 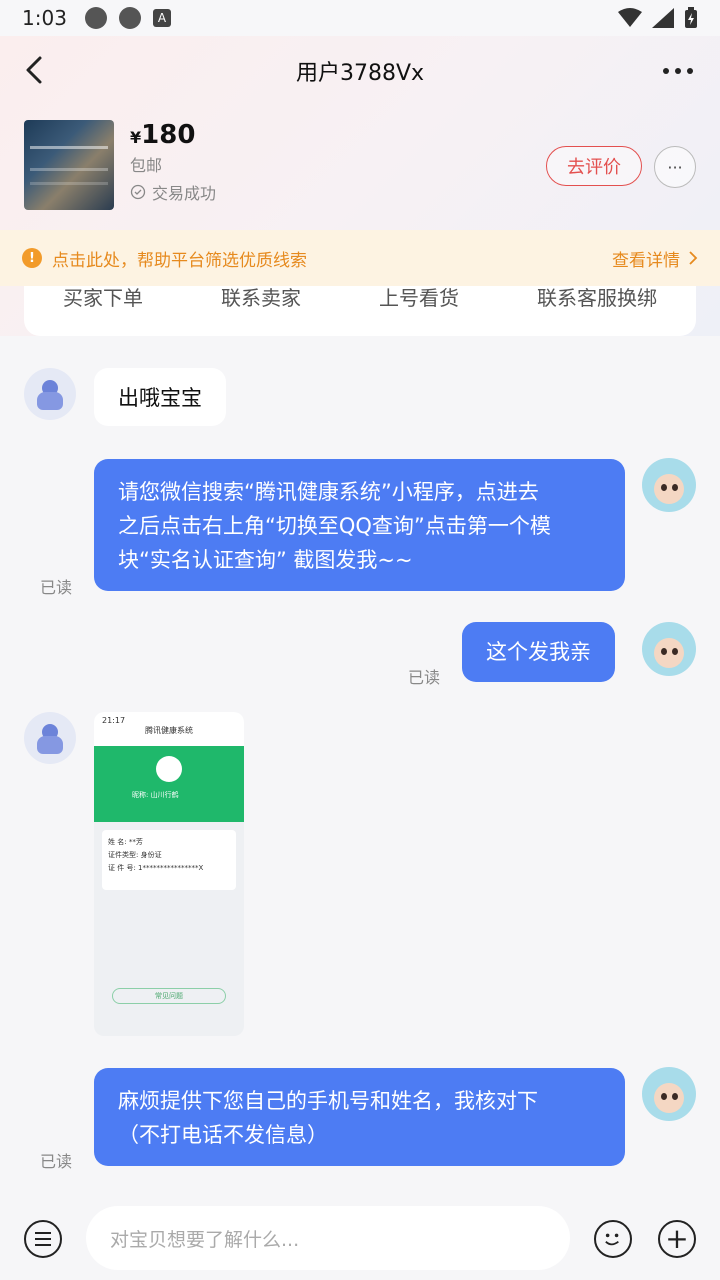 I want to click on message-bubble: 出哦宝宝, so click(x=160, y=397).